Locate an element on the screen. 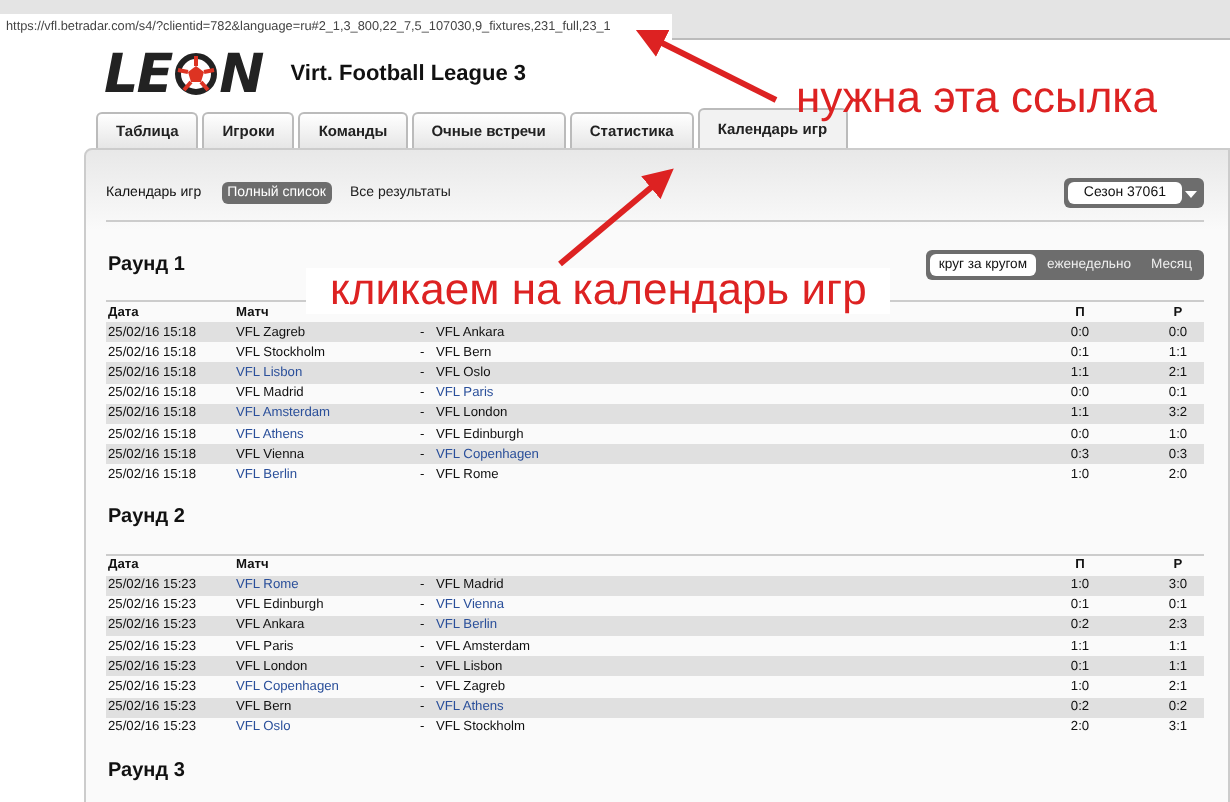 Image resolution: width=1230 pixels, height=802 pixels. caret-icon is located at coordinates (1191, 193).